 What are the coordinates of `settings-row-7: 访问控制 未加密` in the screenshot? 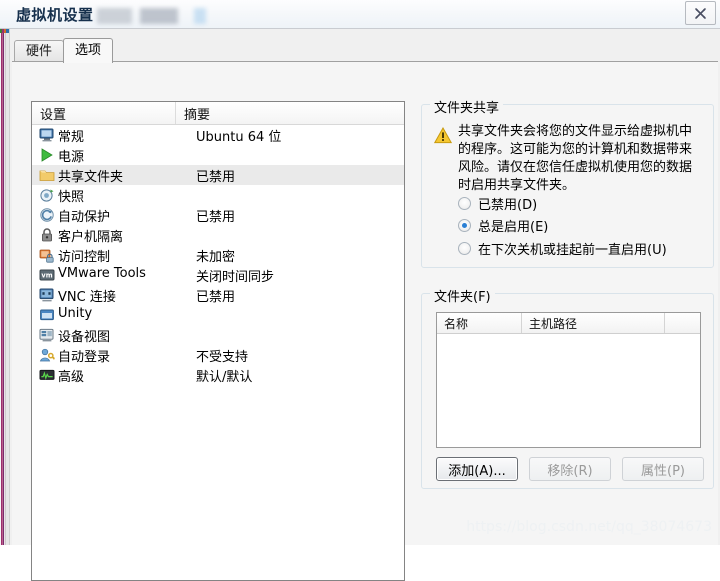 It's located at (218, 255).